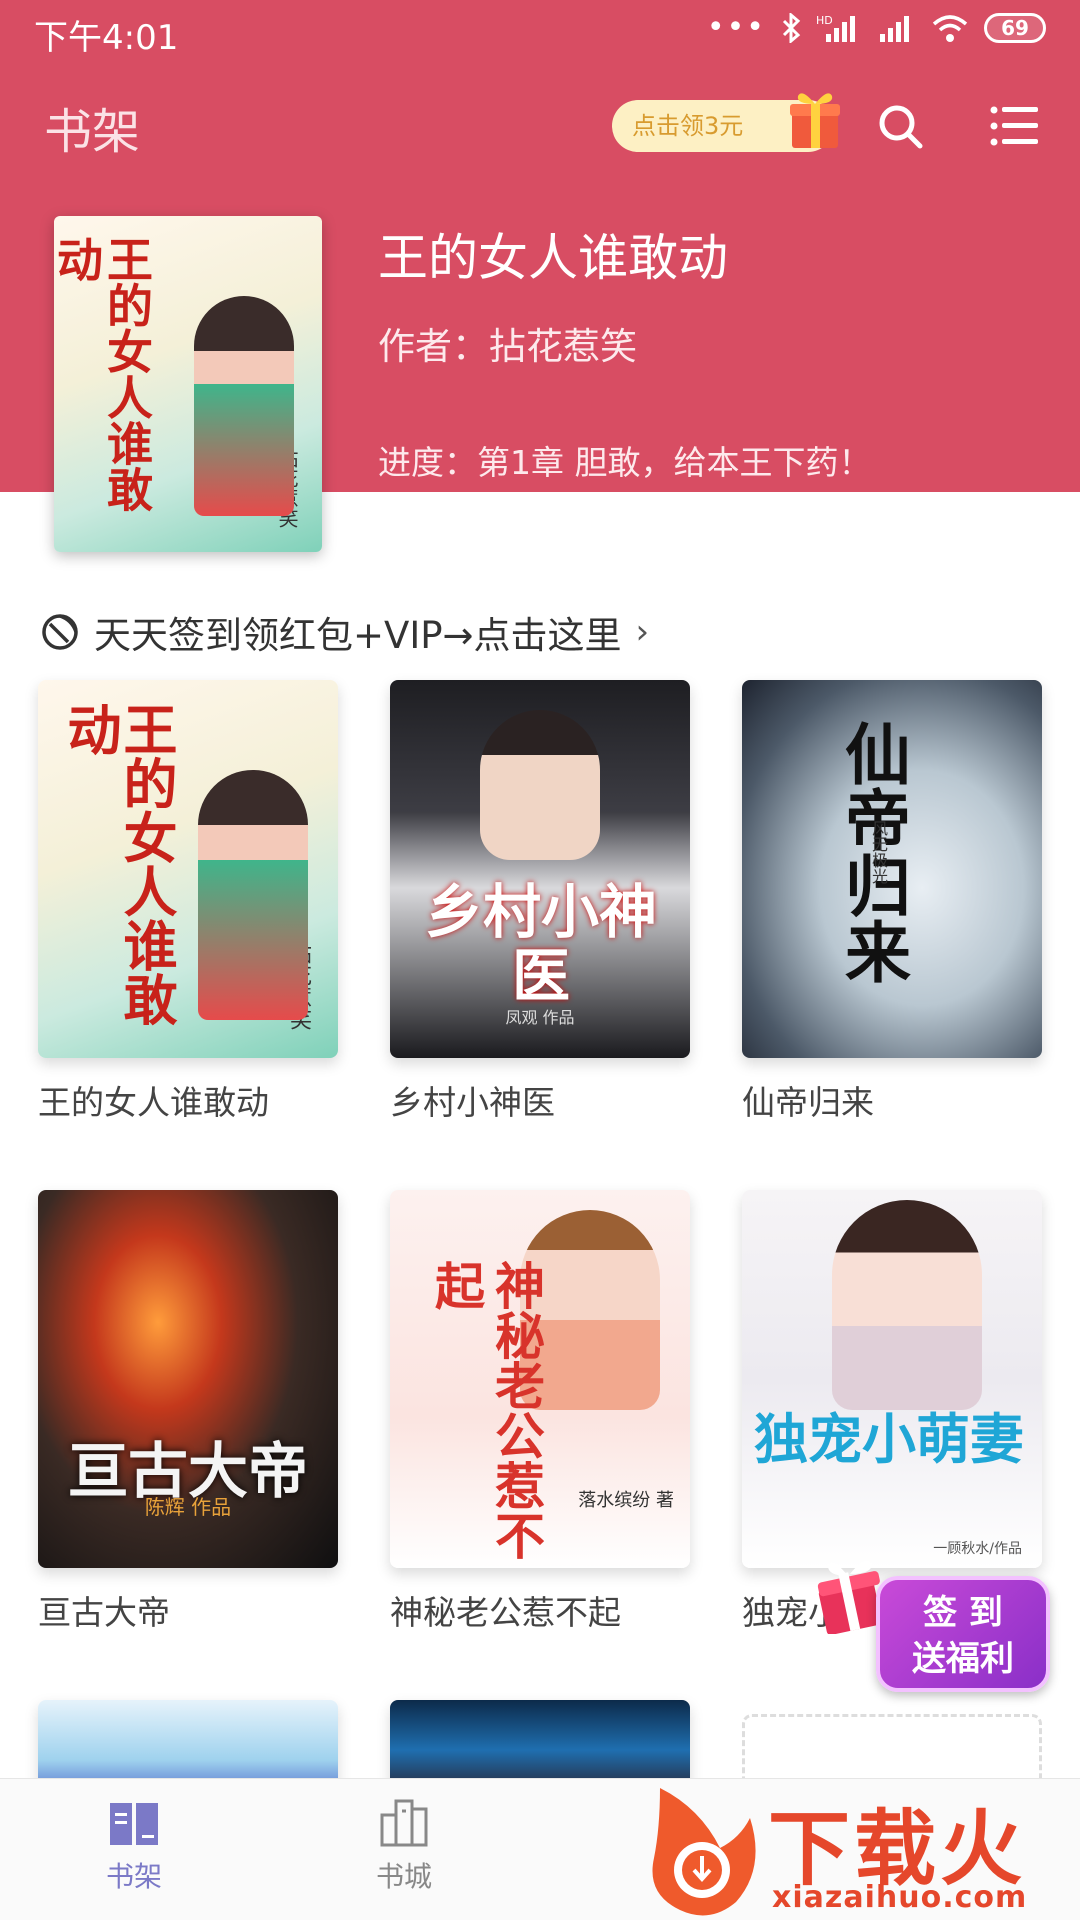 The height and width of the screenshot is (1920, 1080). What do you see at coordinates (736, 27) in the screenshot?
I see `more-dots-icon: •••` at bounding box center [736, 27].